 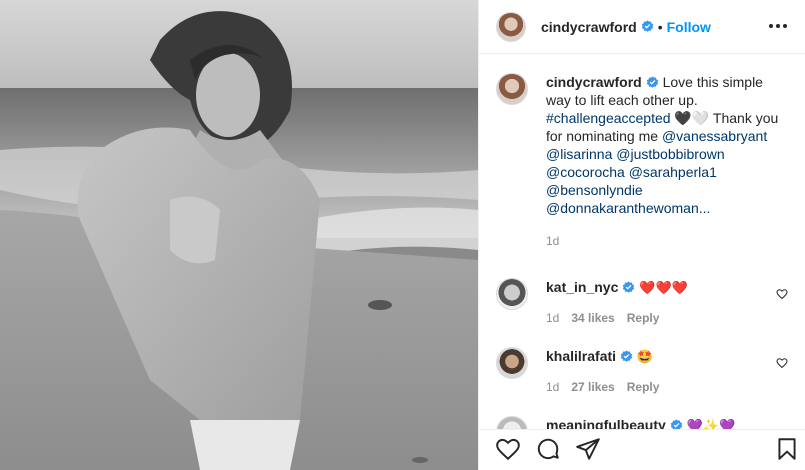 I want to click on post-header: cindycrawford • Follow, so click(x=642, y=27).